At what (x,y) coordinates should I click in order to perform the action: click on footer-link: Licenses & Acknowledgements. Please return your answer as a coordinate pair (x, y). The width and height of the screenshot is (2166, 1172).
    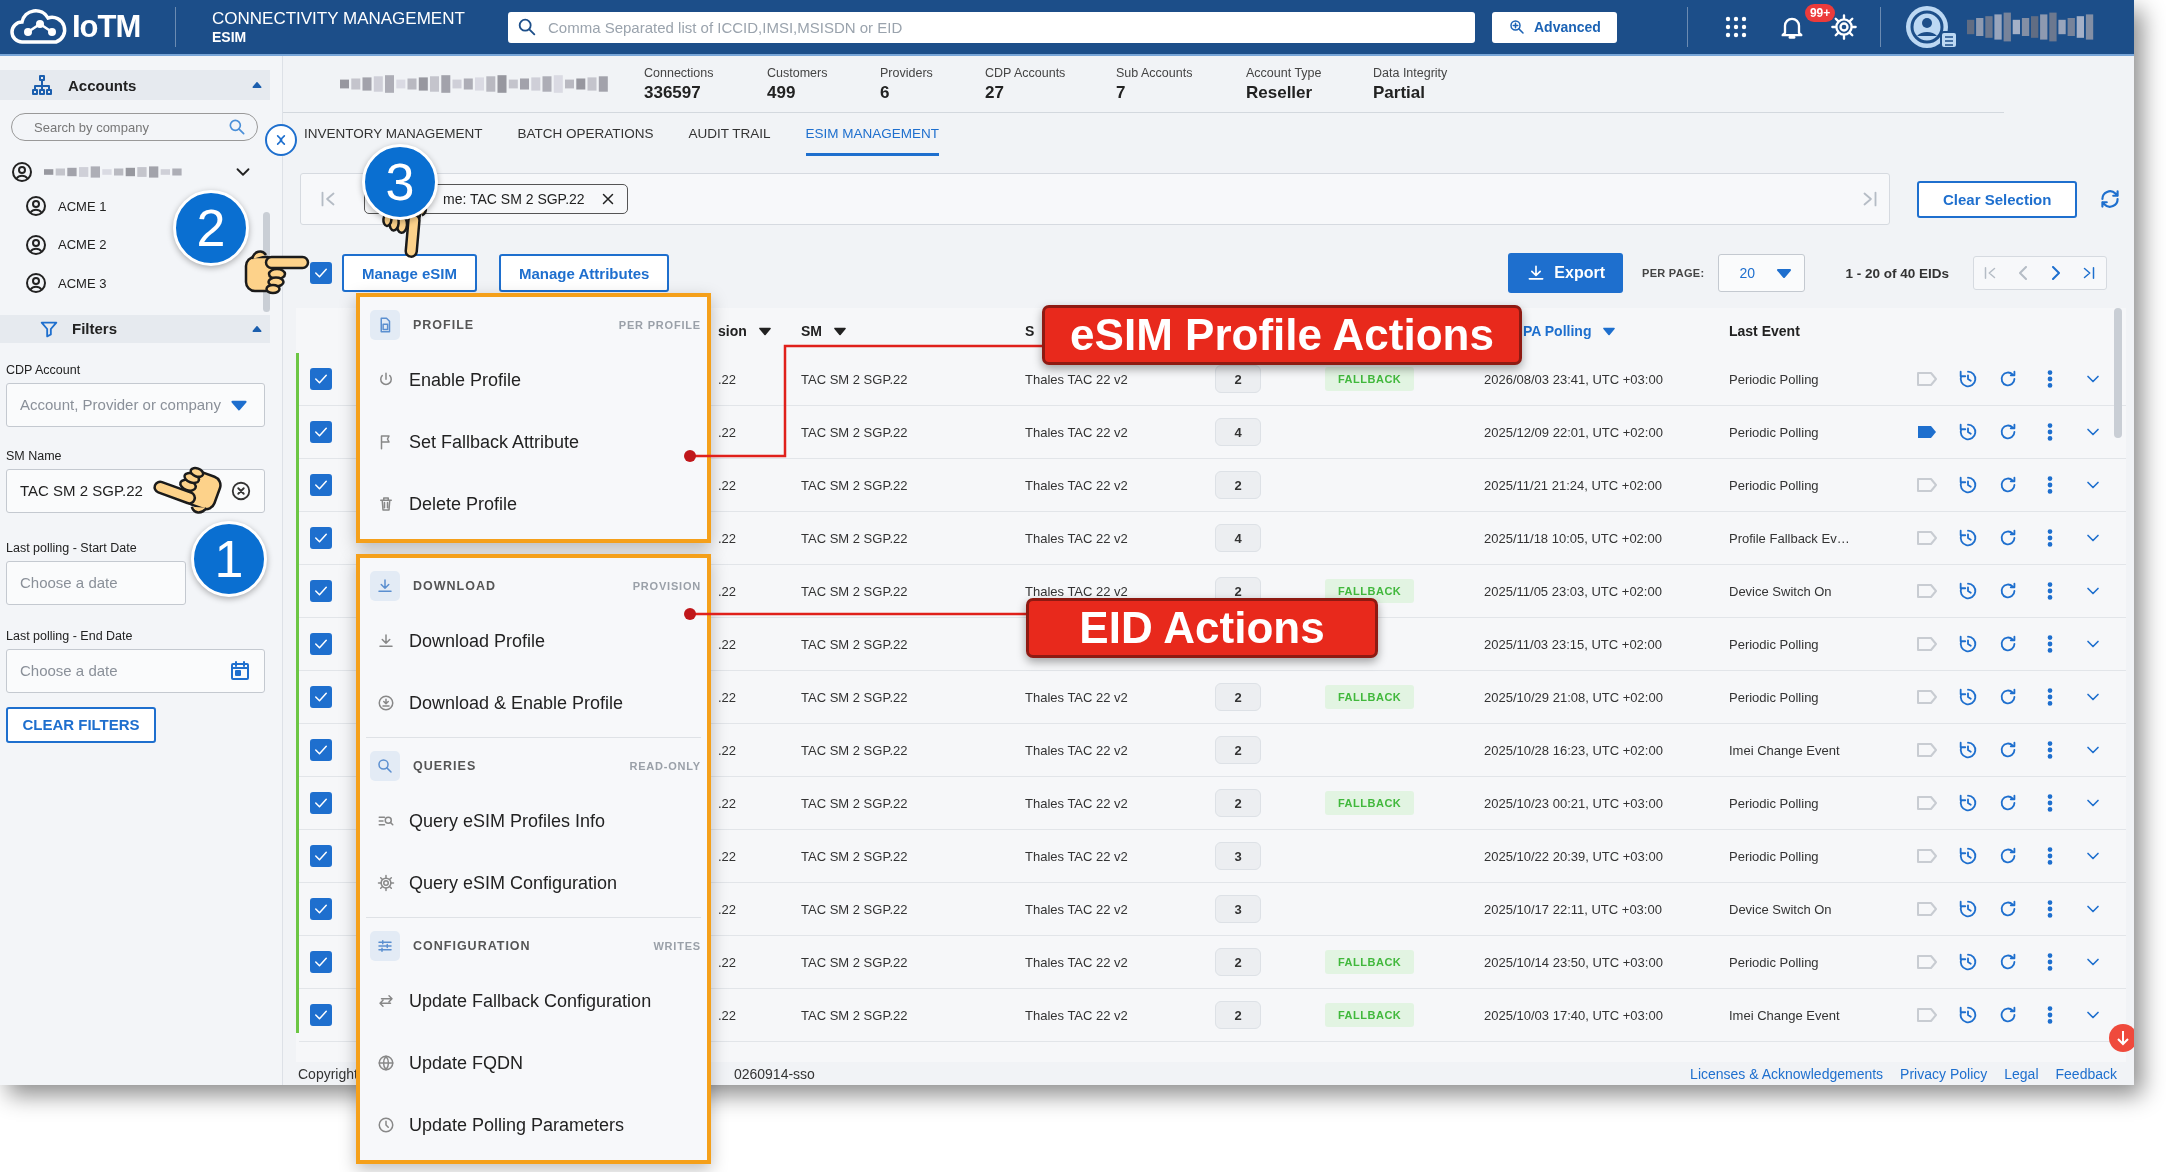
    Looking at the image, I should click on (1787, 1073).